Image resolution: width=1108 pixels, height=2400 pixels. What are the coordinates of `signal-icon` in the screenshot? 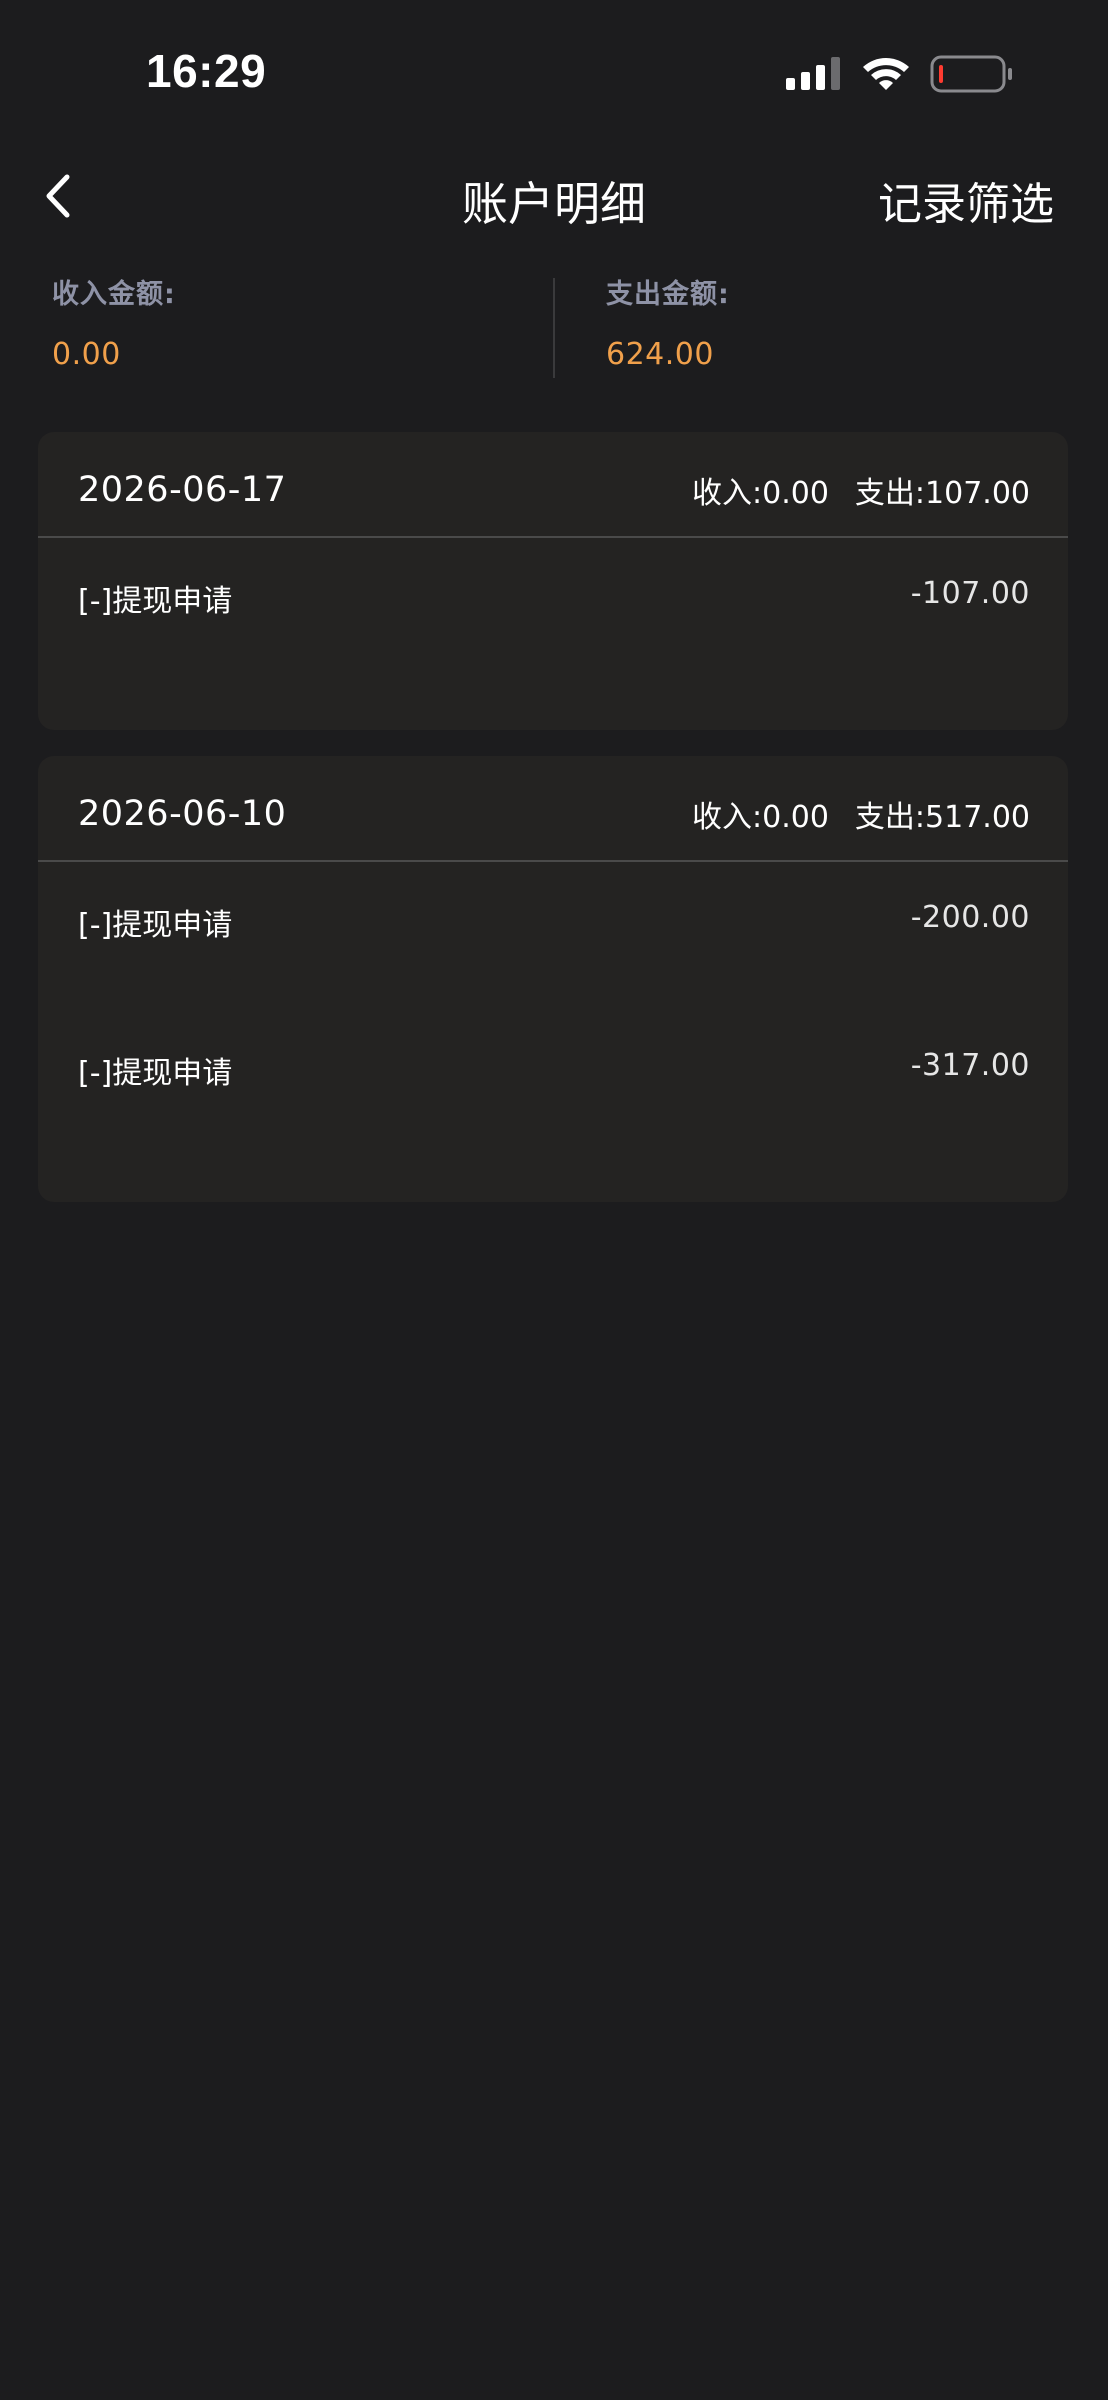 It's located at (813, 73).